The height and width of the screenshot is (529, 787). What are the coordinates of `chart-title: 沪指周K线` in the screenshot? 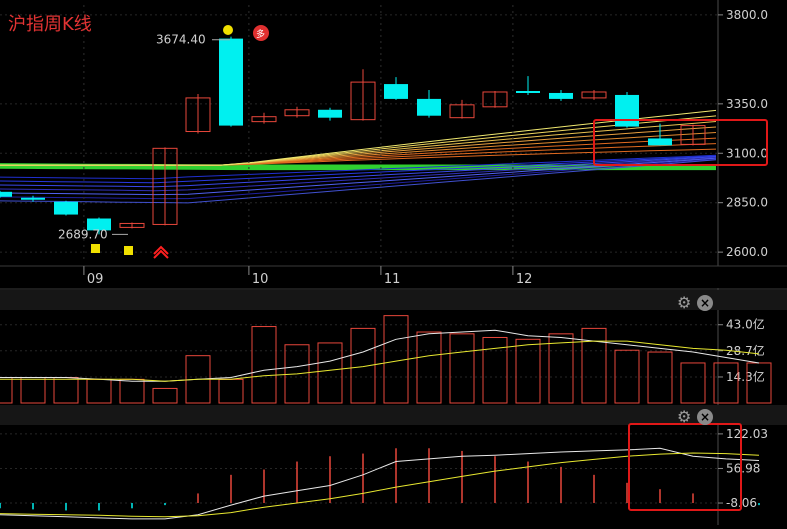 It's located at (50, 24).